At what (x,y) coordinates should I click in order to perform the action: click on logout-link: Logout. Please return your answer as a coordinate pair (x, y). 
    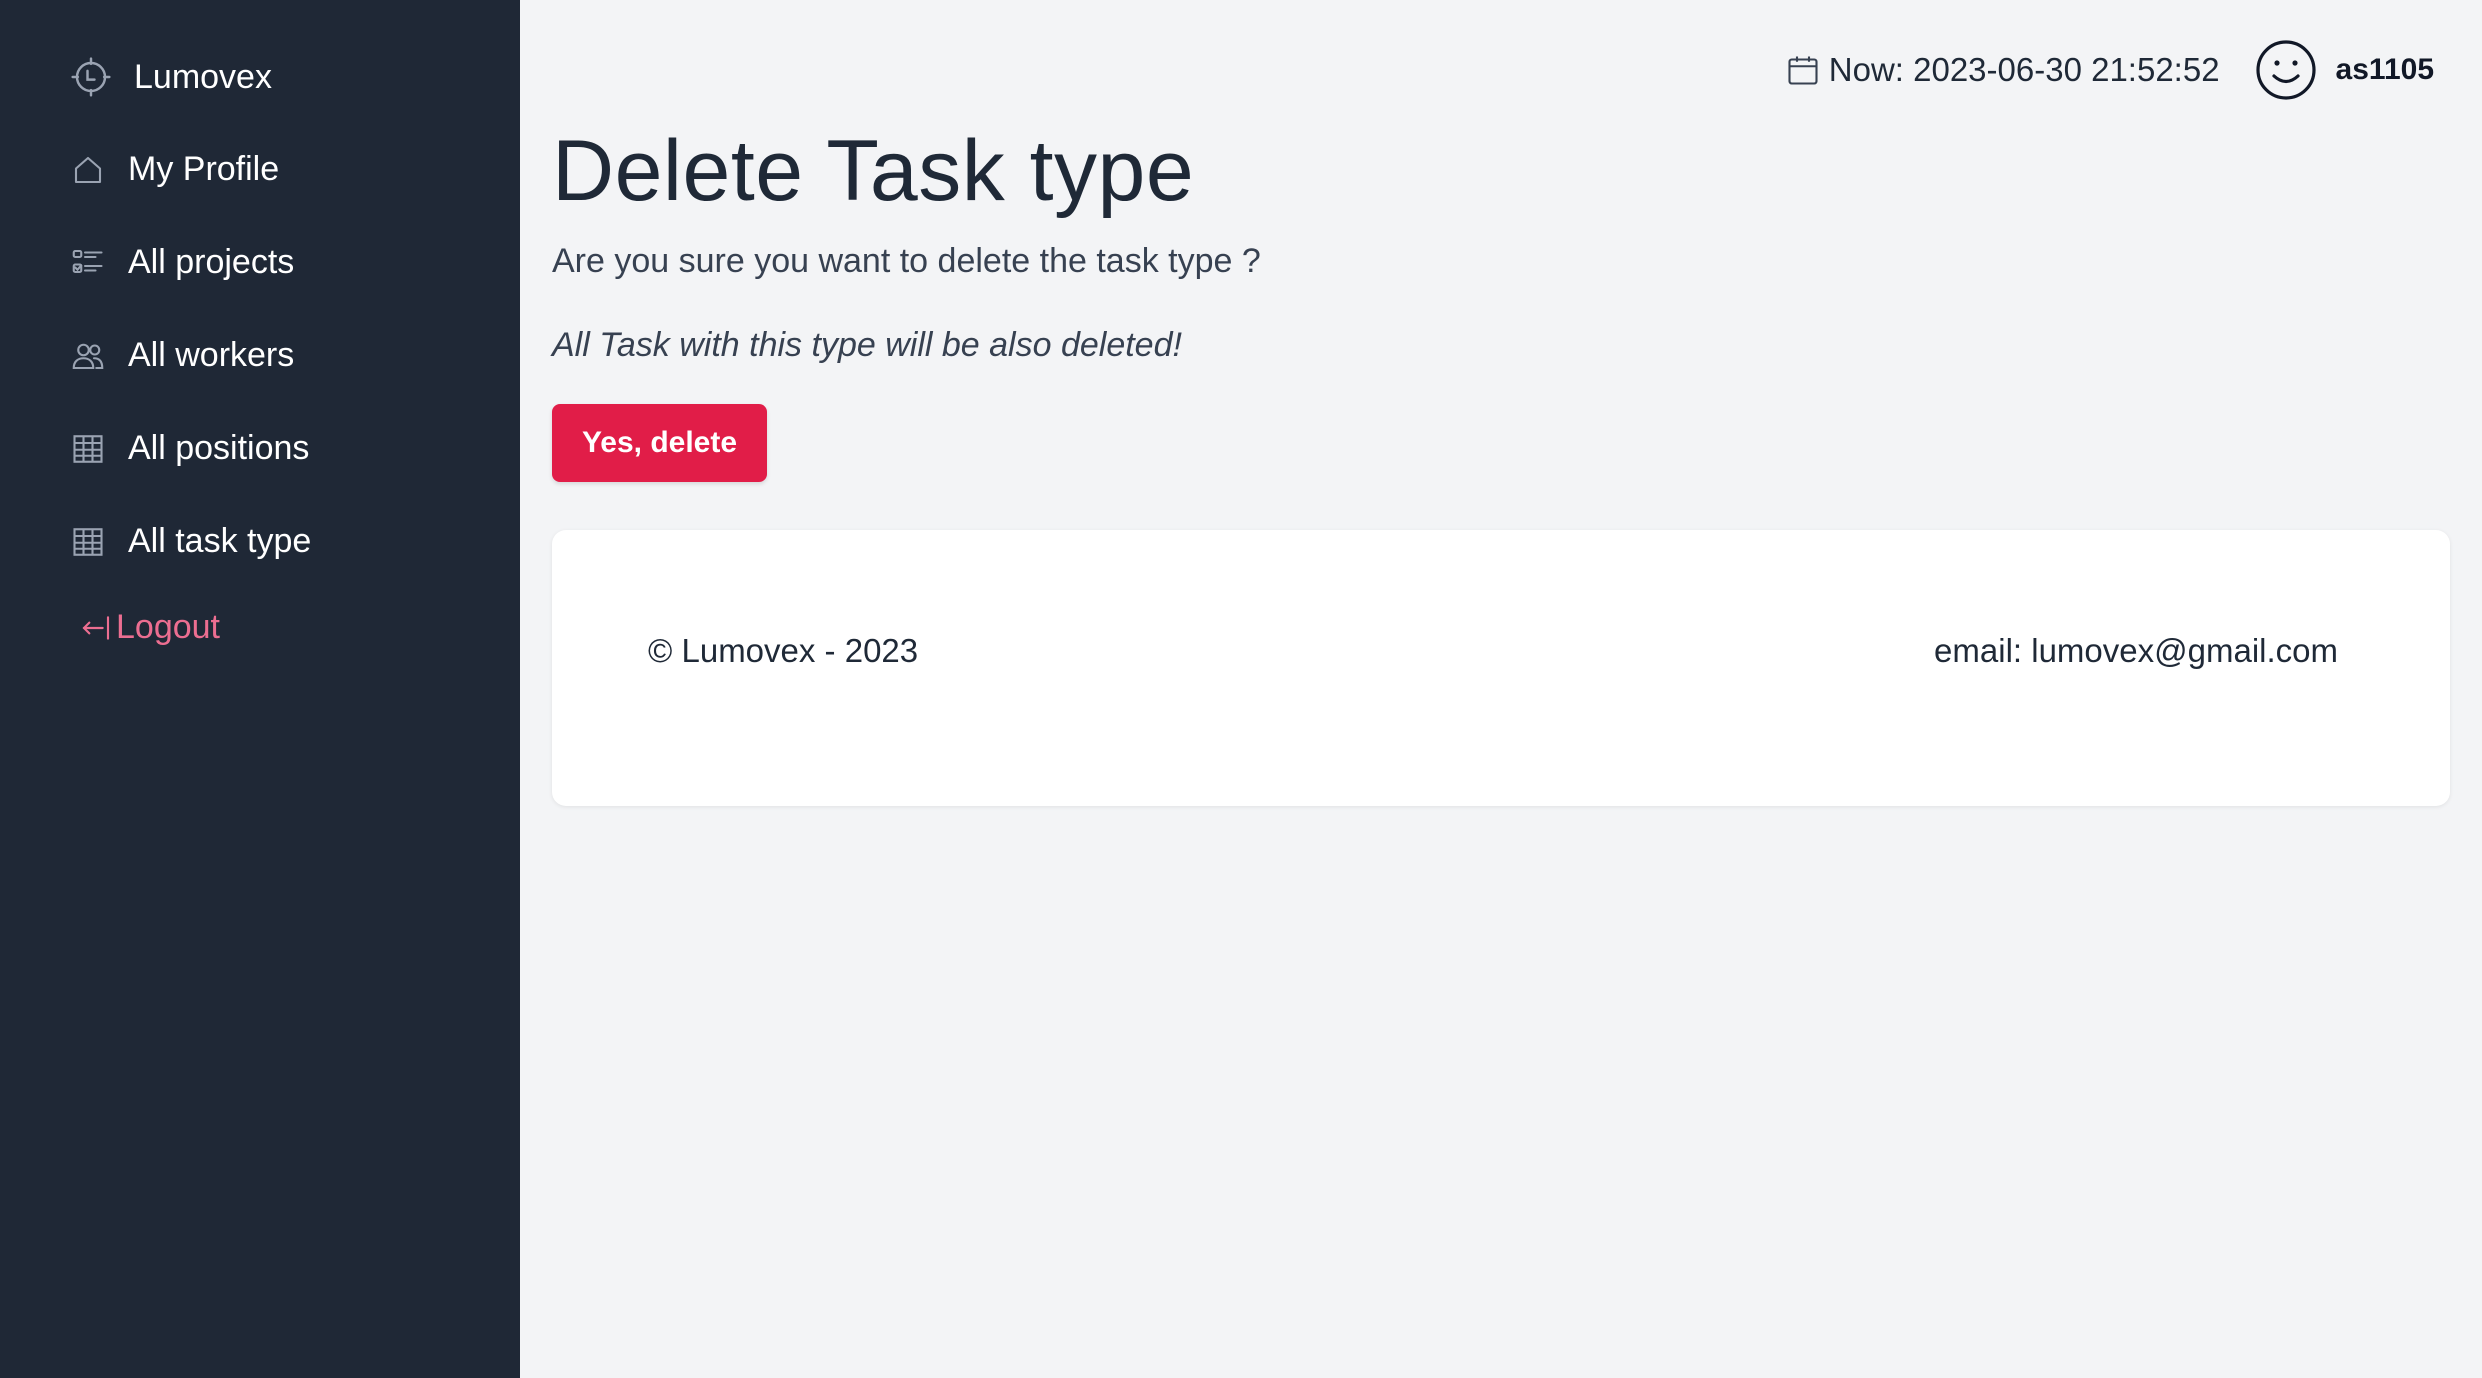
    Looking at the image, I should click on (150, 627).